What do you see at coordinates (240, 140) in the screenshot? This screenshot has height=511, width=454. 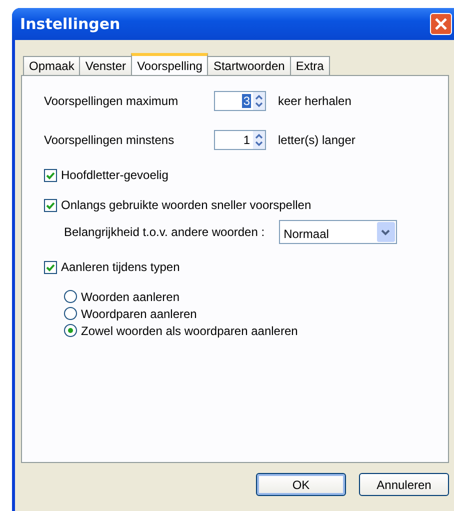 I see `spin-field: 1` at bounding box center [240, 140].